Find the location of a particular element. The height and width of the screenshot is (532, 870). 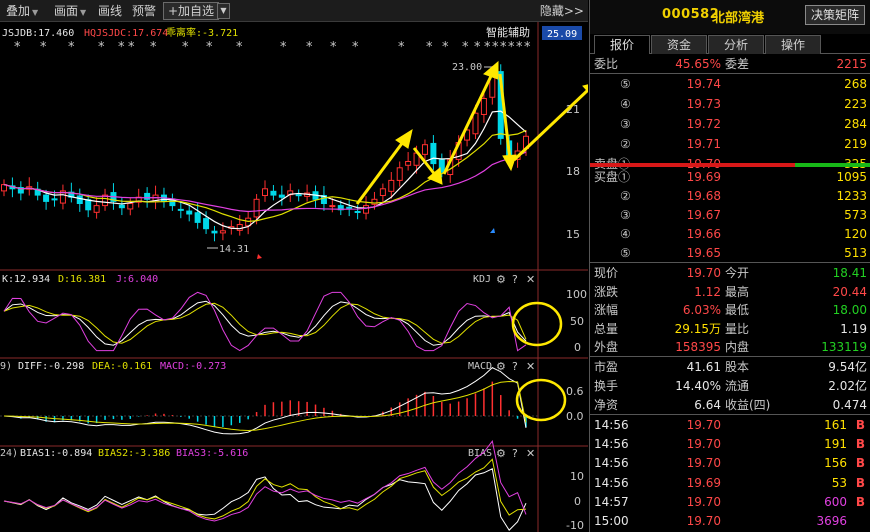

hide-panel-button: 隐藏>> is located at coordinates (562, 11).